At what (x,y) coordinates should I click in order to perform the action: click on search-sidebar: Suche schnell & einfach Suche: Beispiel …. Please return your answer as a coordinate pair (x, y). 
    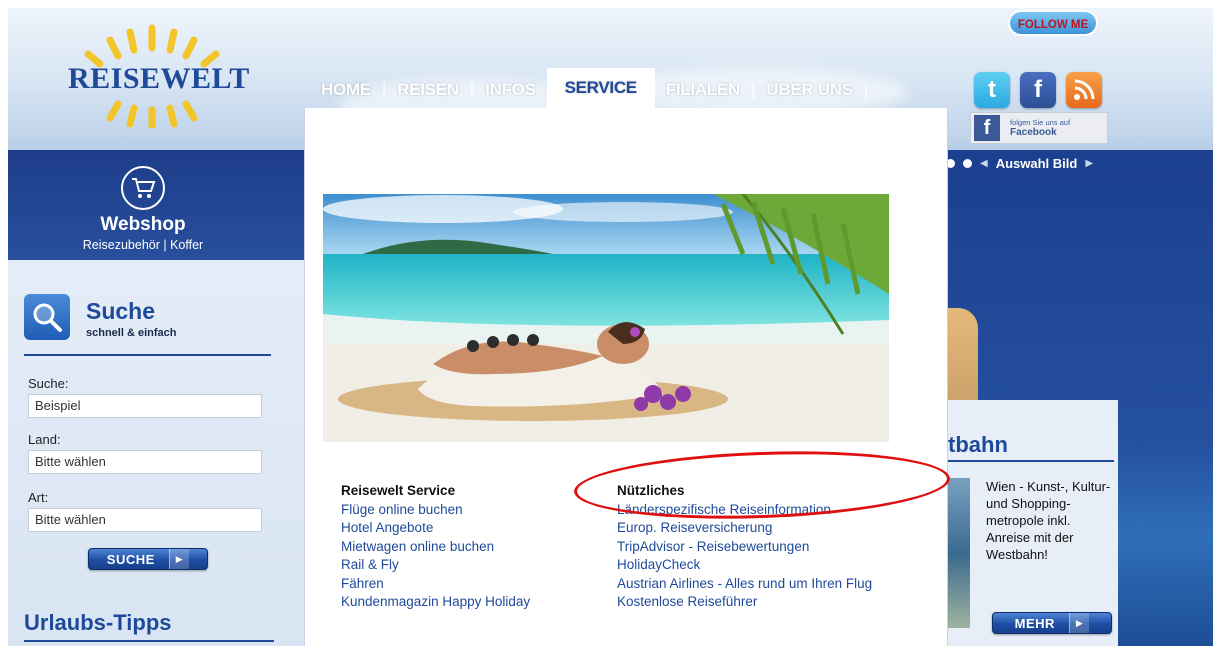
    Looking at the image, I should click on (156, 453).